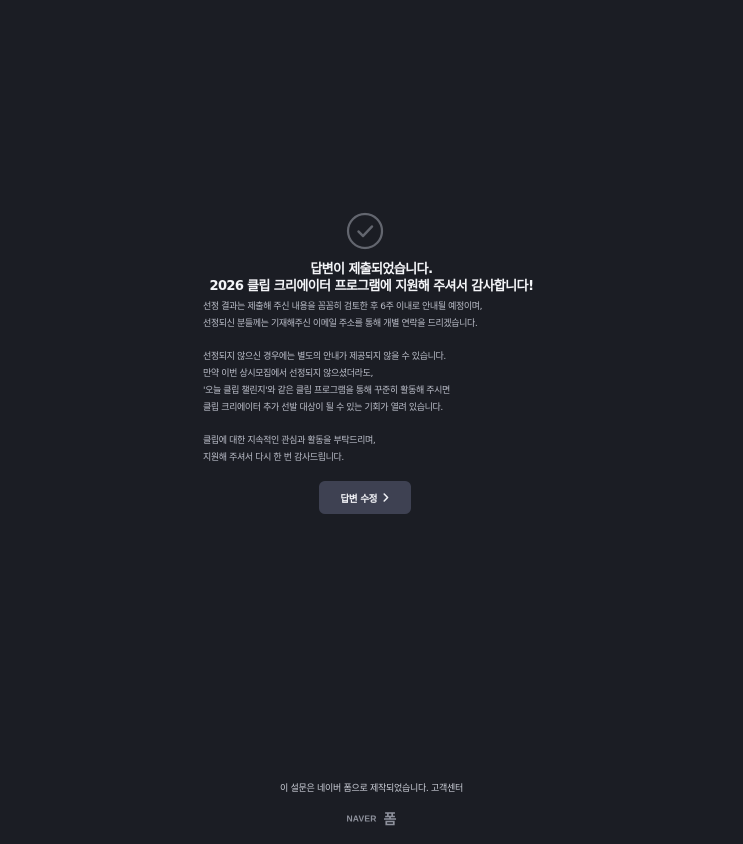 The image size is (743, 844). I want to click on customer-center-link: 고객센터, so click(447, 789).